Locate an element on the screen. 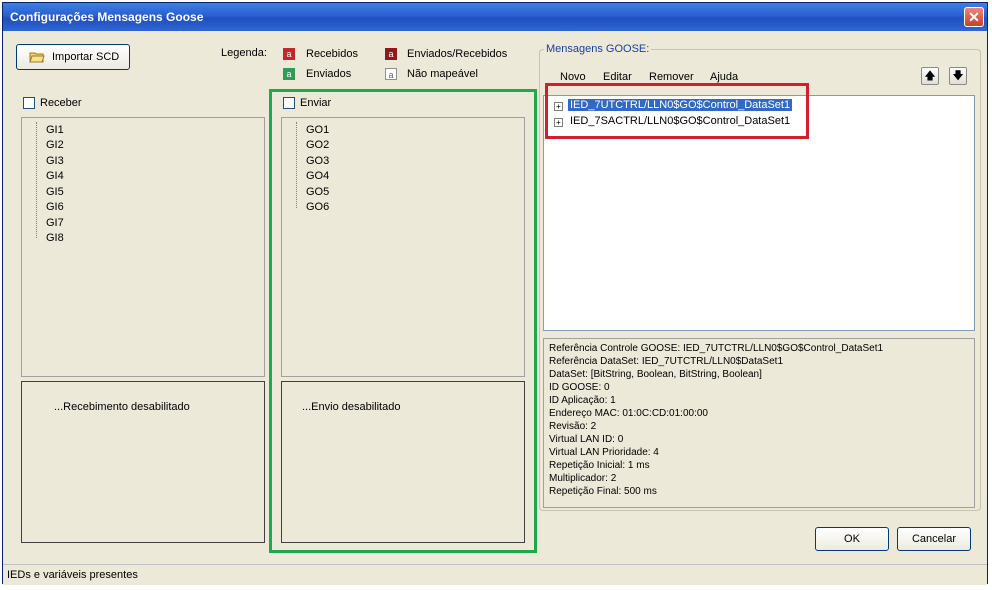 This screenshot has width=992, height=590. detail-line: ID GOOSE: 0 is located at coordinates (579, 387).